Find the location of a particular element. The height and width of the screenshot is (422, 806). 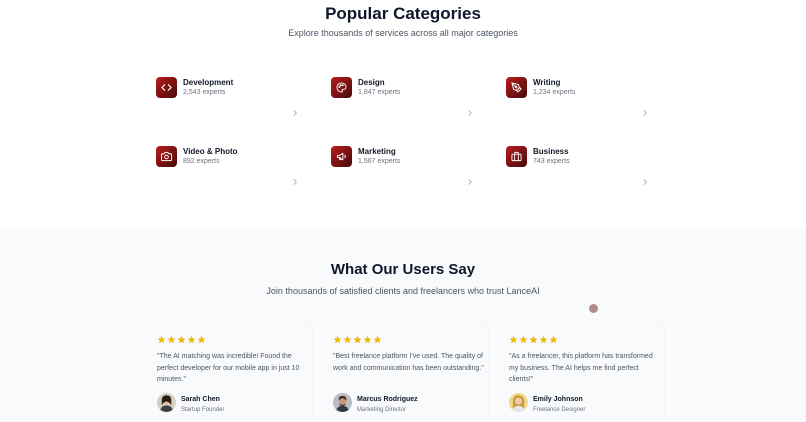

category-name: Video & Photo is located at coordinates (210, 151).